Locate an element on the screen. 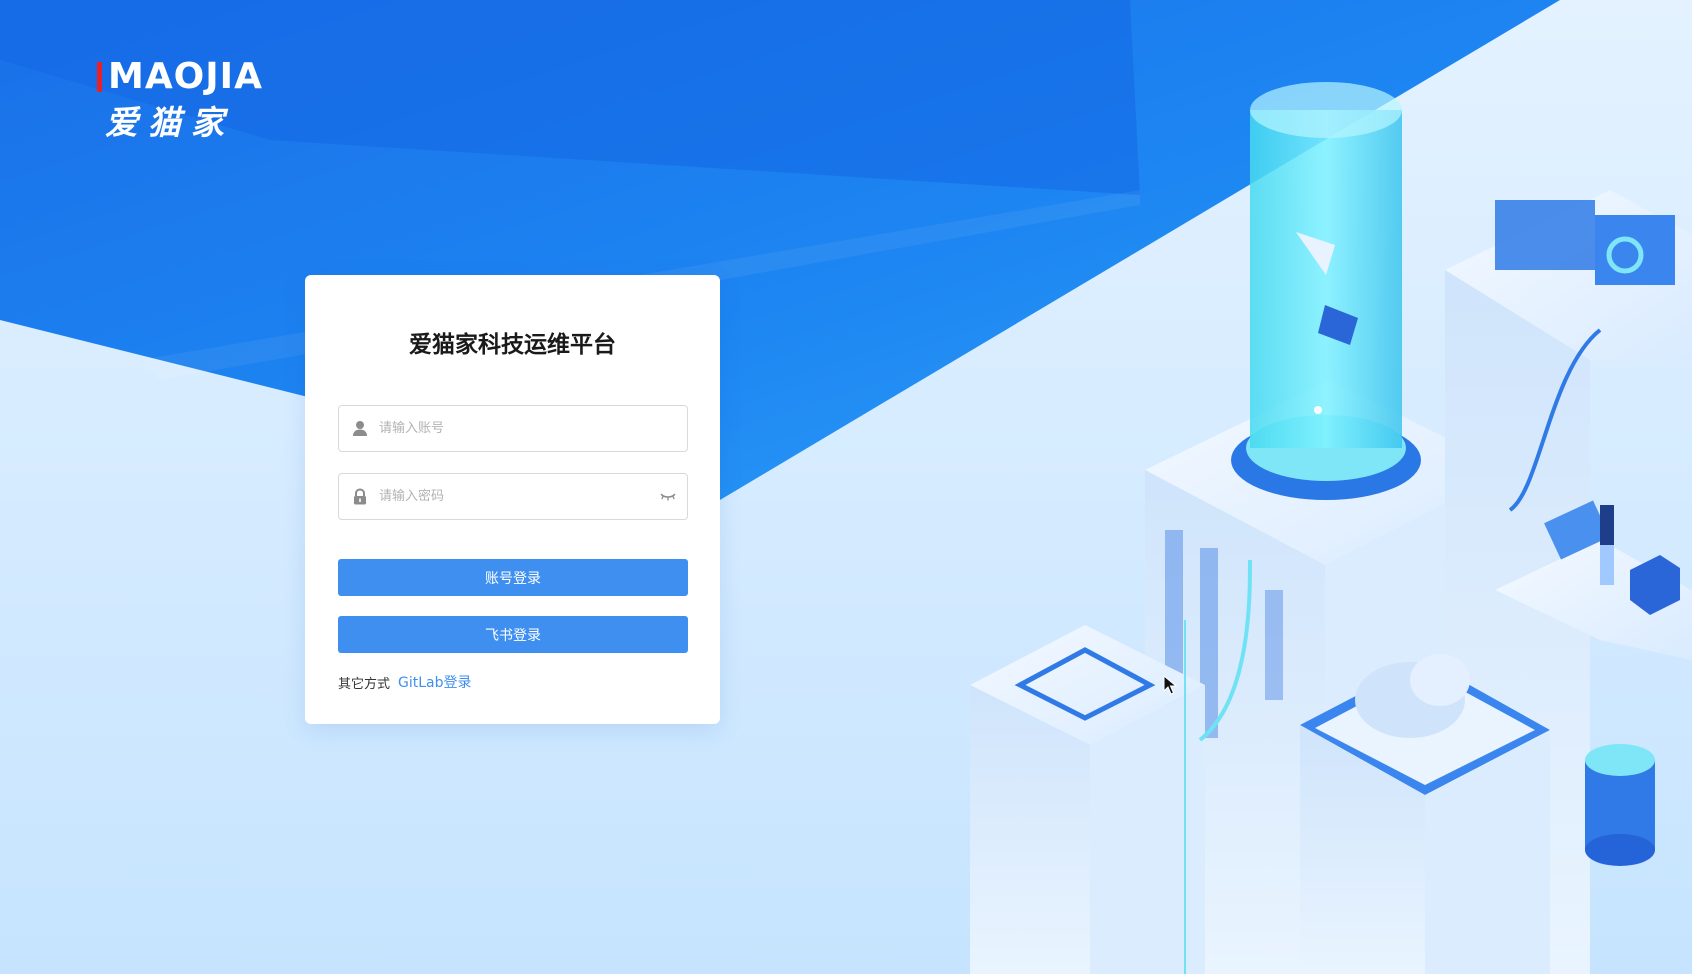 This screenshot has height=974, width=1692. other-methods-label: 其它方式 is located at coordinates (364, 684).